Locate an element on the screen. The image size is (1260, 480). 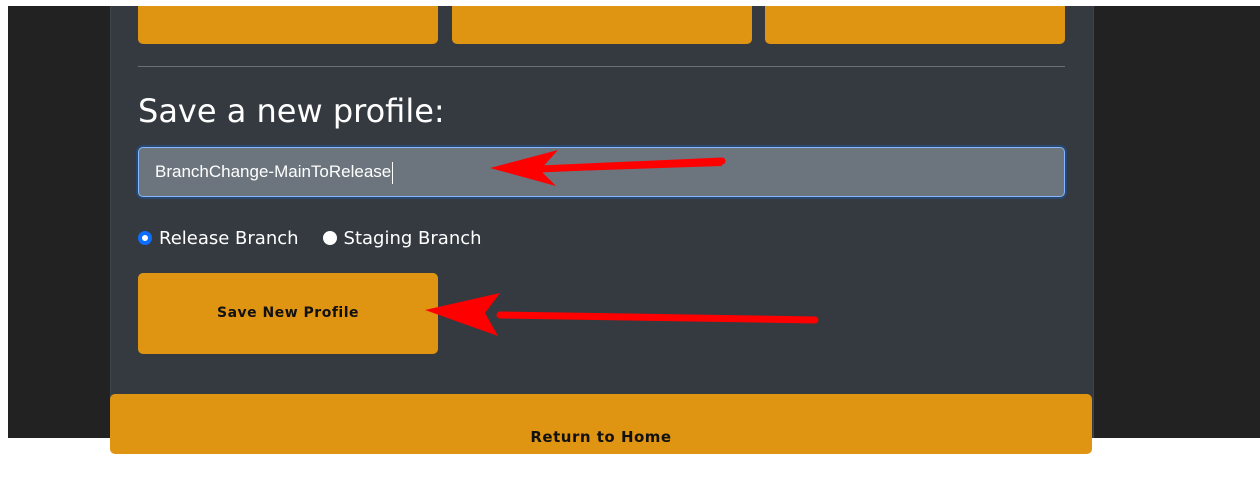
save-new-profile-label: Save New Profile is located at coordinates (287, 313).